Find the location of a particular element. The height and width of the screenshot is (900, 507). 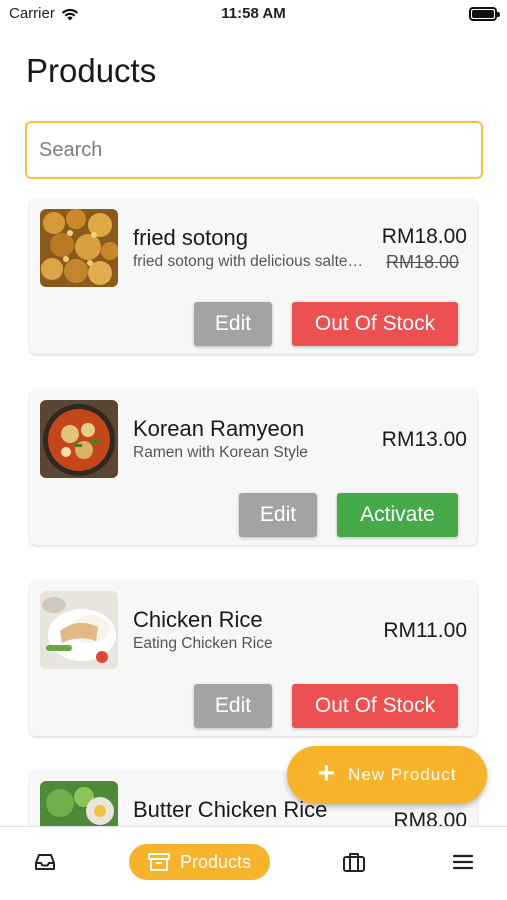

status-time: 11:58 AM is located at coordinates (253, 13).